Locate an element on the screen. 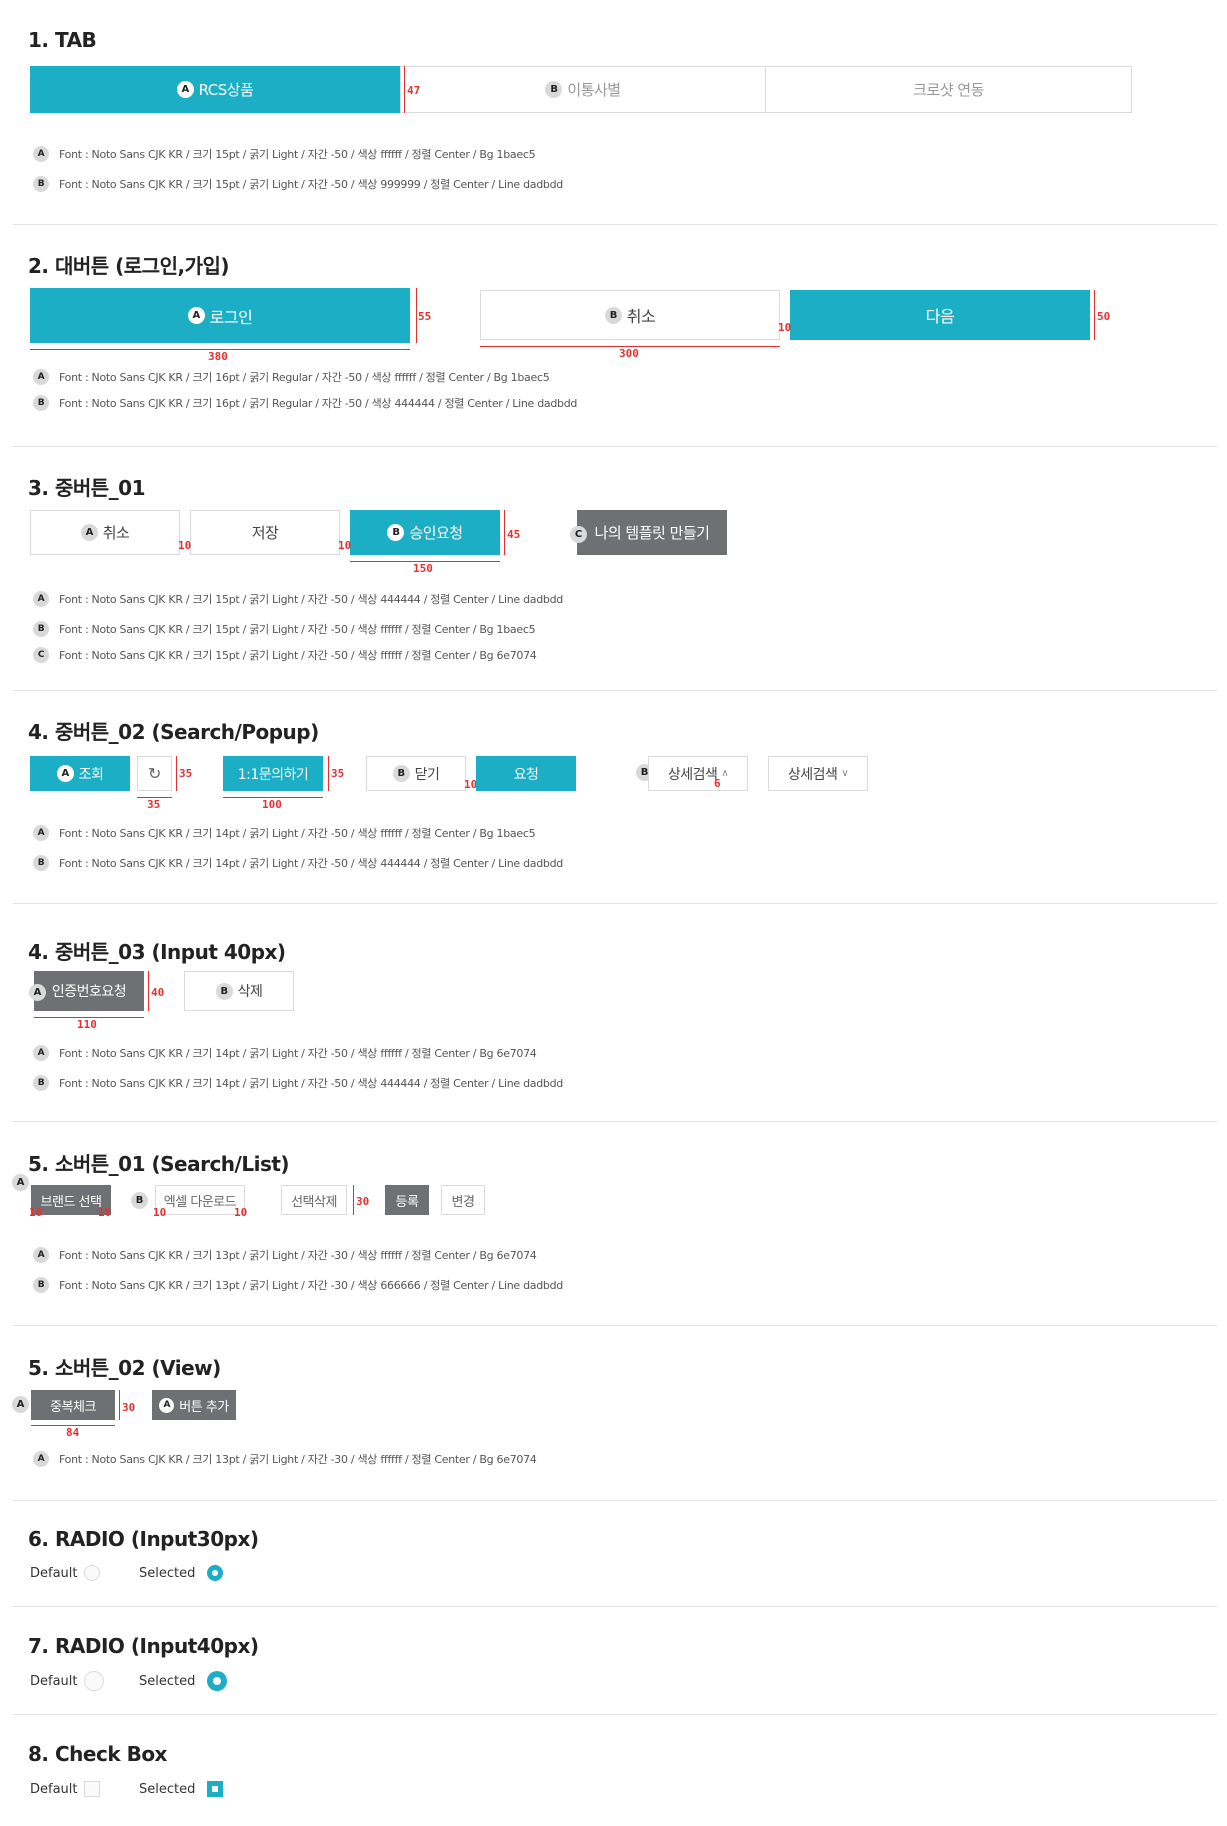 The width and height of the screenshot is (1227, 1826). dim-label: 35 is located at coordinates (338, 773).